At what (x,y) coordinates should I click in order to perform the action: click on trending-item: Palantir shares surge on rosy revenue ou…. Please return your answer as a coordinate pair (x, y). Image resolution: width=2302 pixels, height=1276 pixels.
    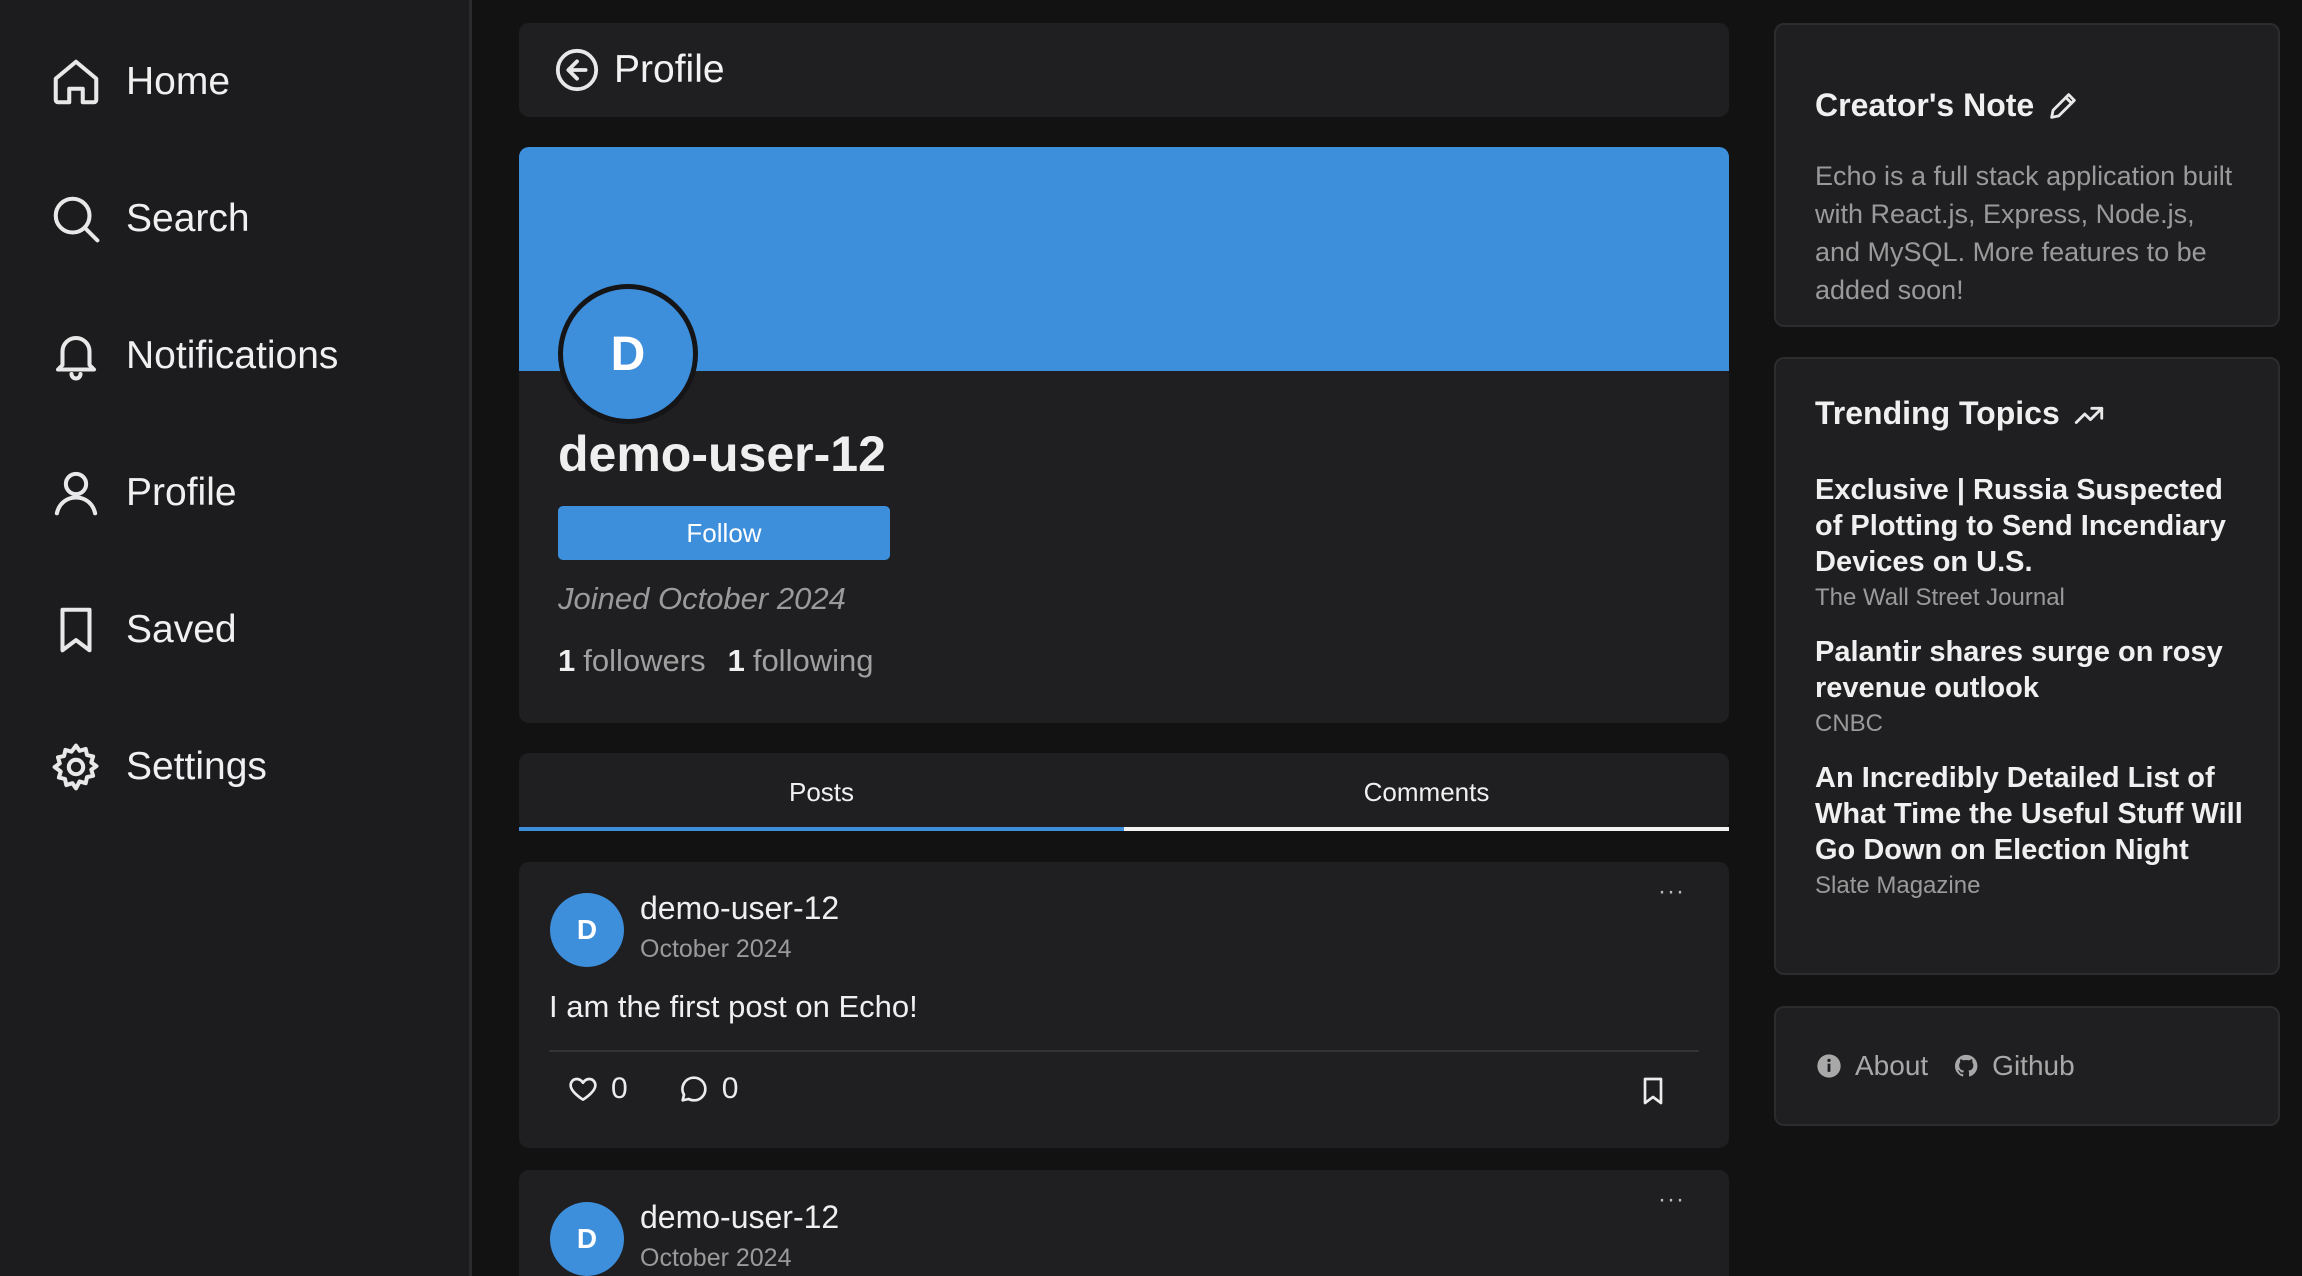
    Looking at the image, I should click on (2035, 686).